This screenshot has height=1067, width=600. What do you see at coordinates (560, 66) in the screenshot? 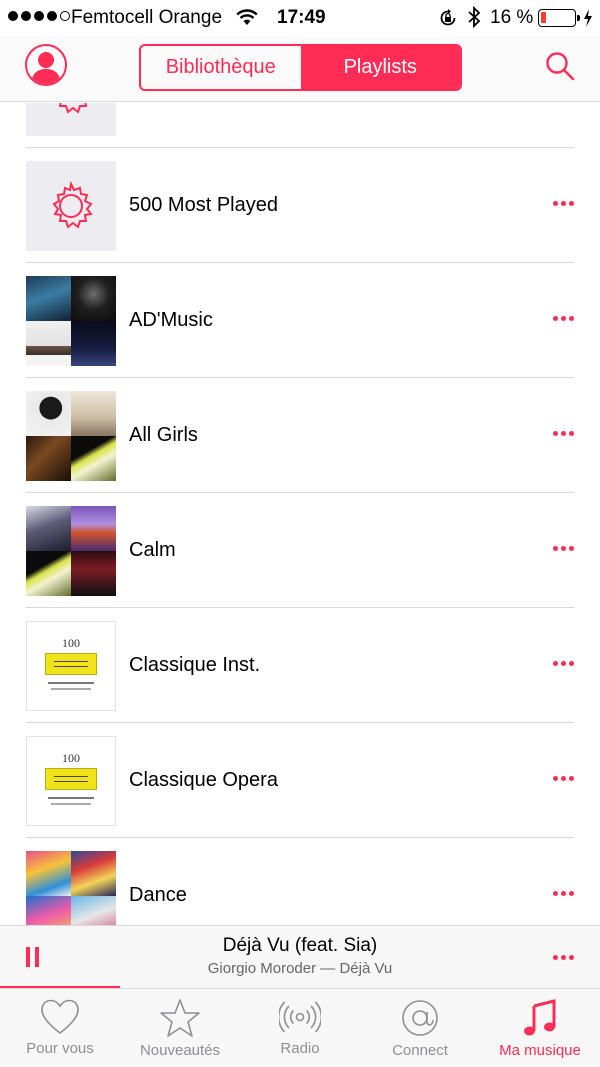
I see `search-icon` at bounding box center [560, 66].